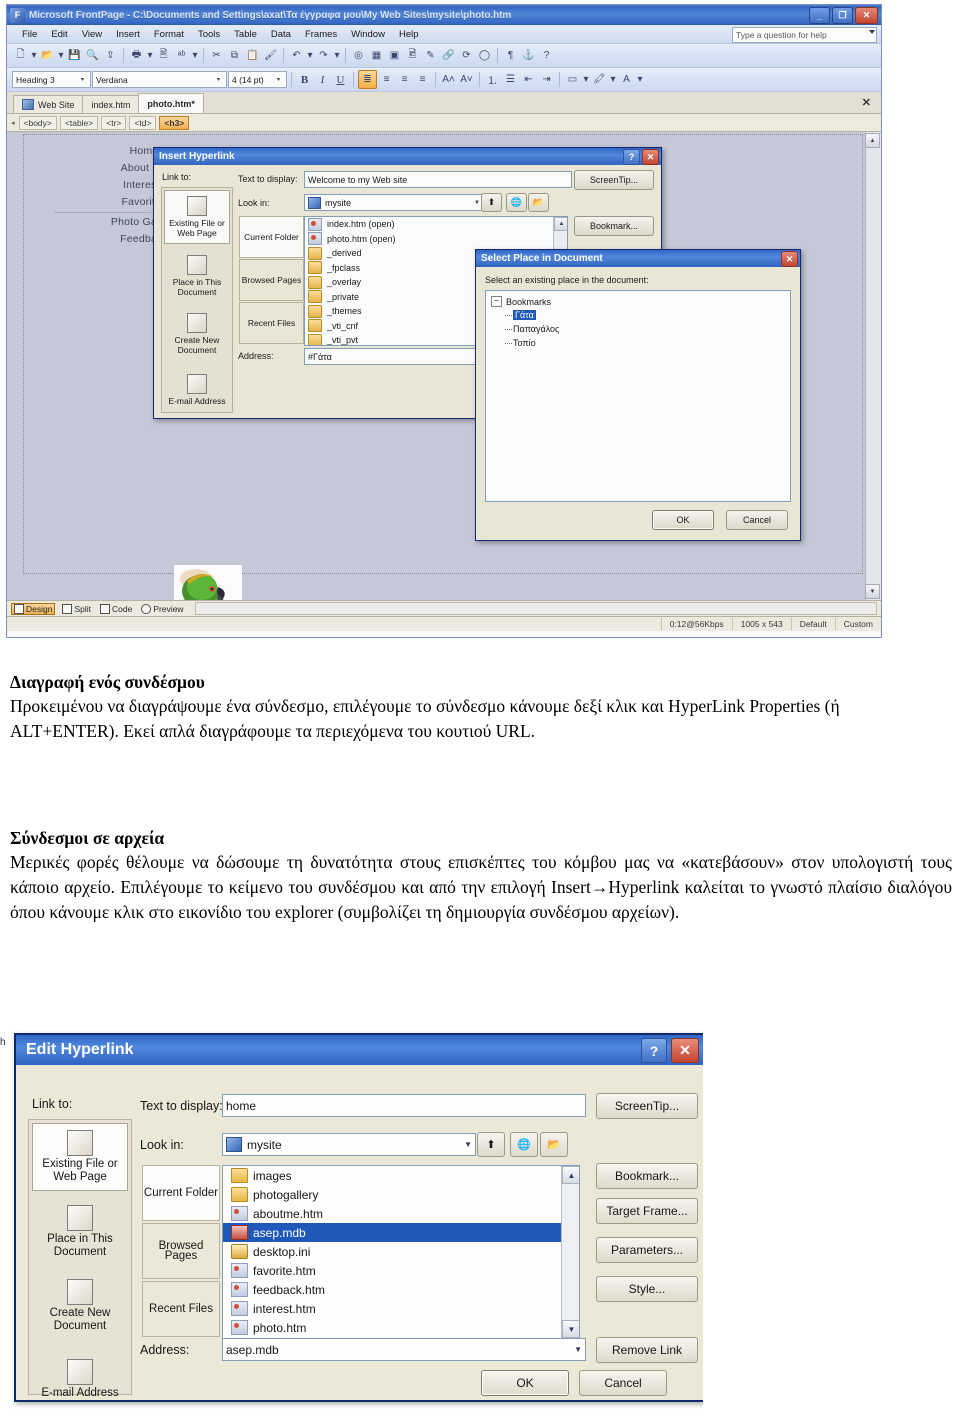 The height and width of the screenshot is (1416, 960). What do you see at coordinates (492, 79) in the screenshot?
I see `numbered-list-icon: ⒈` at bounding box center [492, 79].